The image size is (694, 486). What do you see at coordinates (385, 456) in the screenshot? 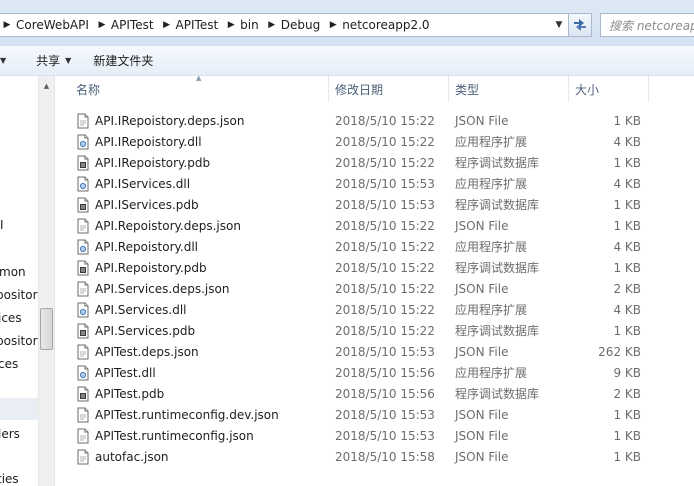
I see `file-date: 2018/5/10 15:58` at bounding box center [385, 456].